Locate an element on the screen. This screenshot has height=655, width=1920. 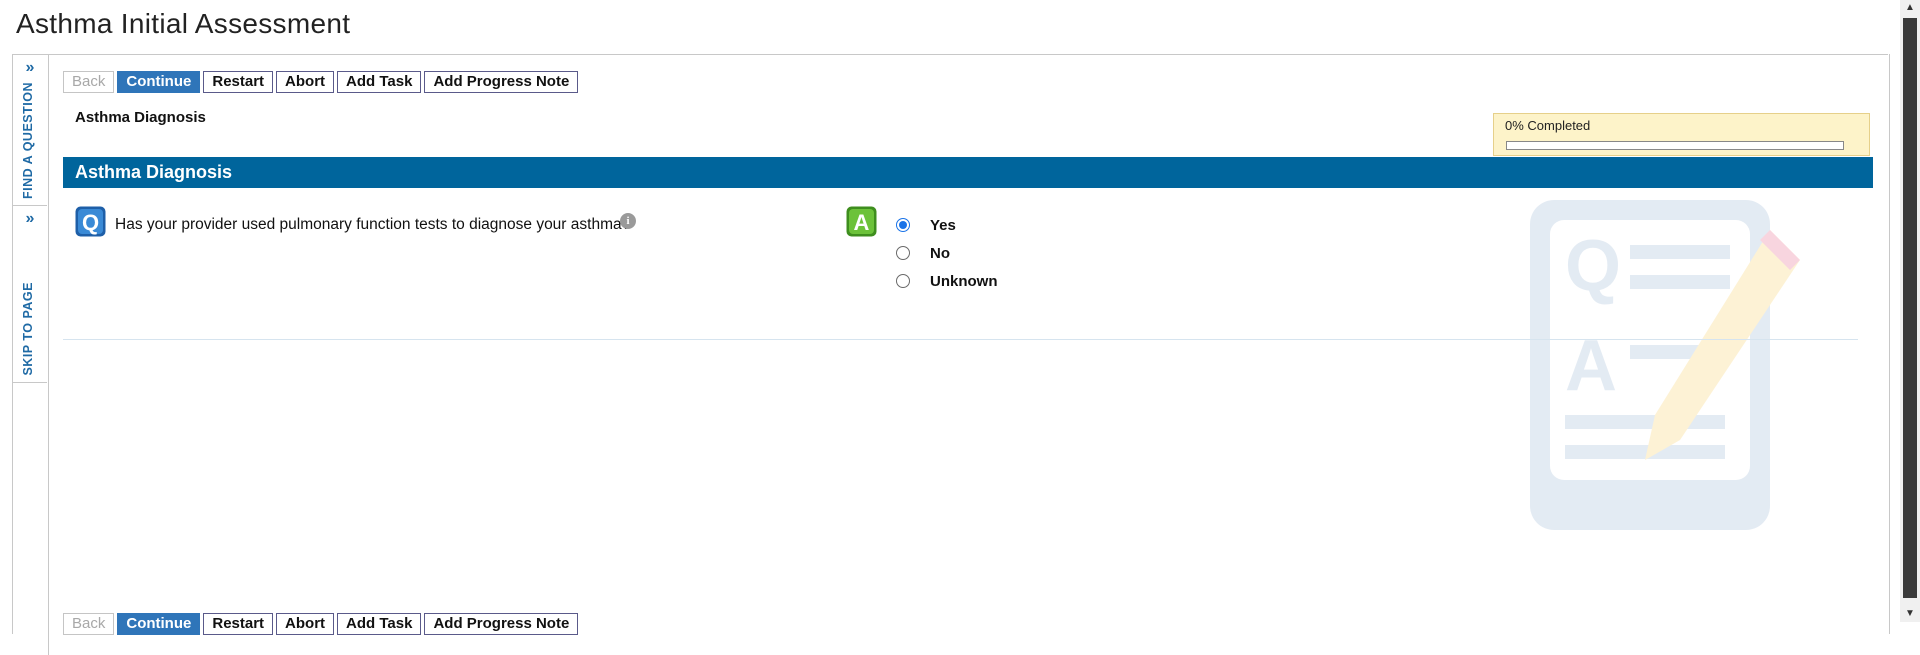
answer-option-unknown: Unknown is located at coordinates (946, 281).